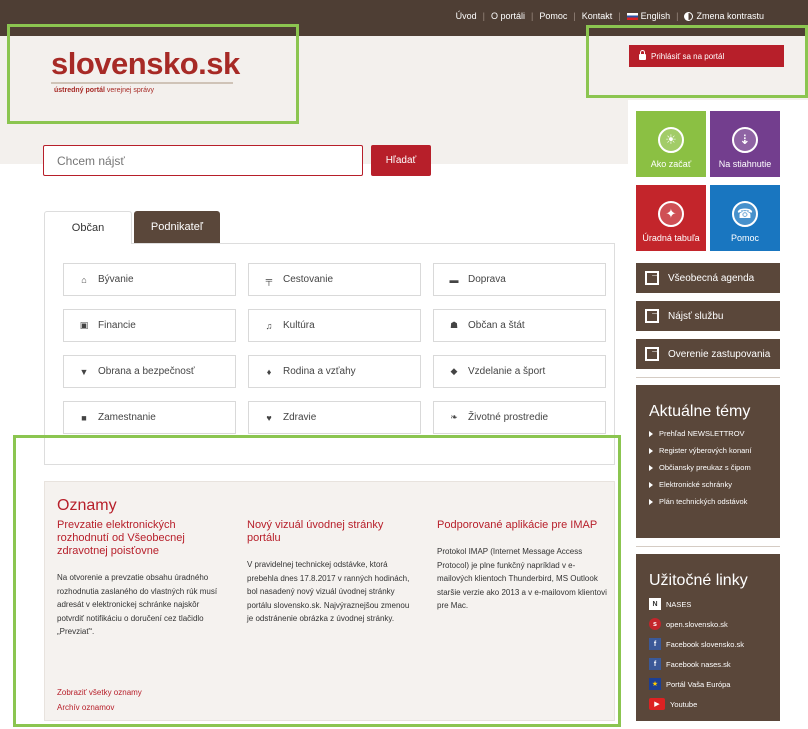 This screenshot has width=808, height=729. I want to click on search-button: Hľadať, so click(401, 160).